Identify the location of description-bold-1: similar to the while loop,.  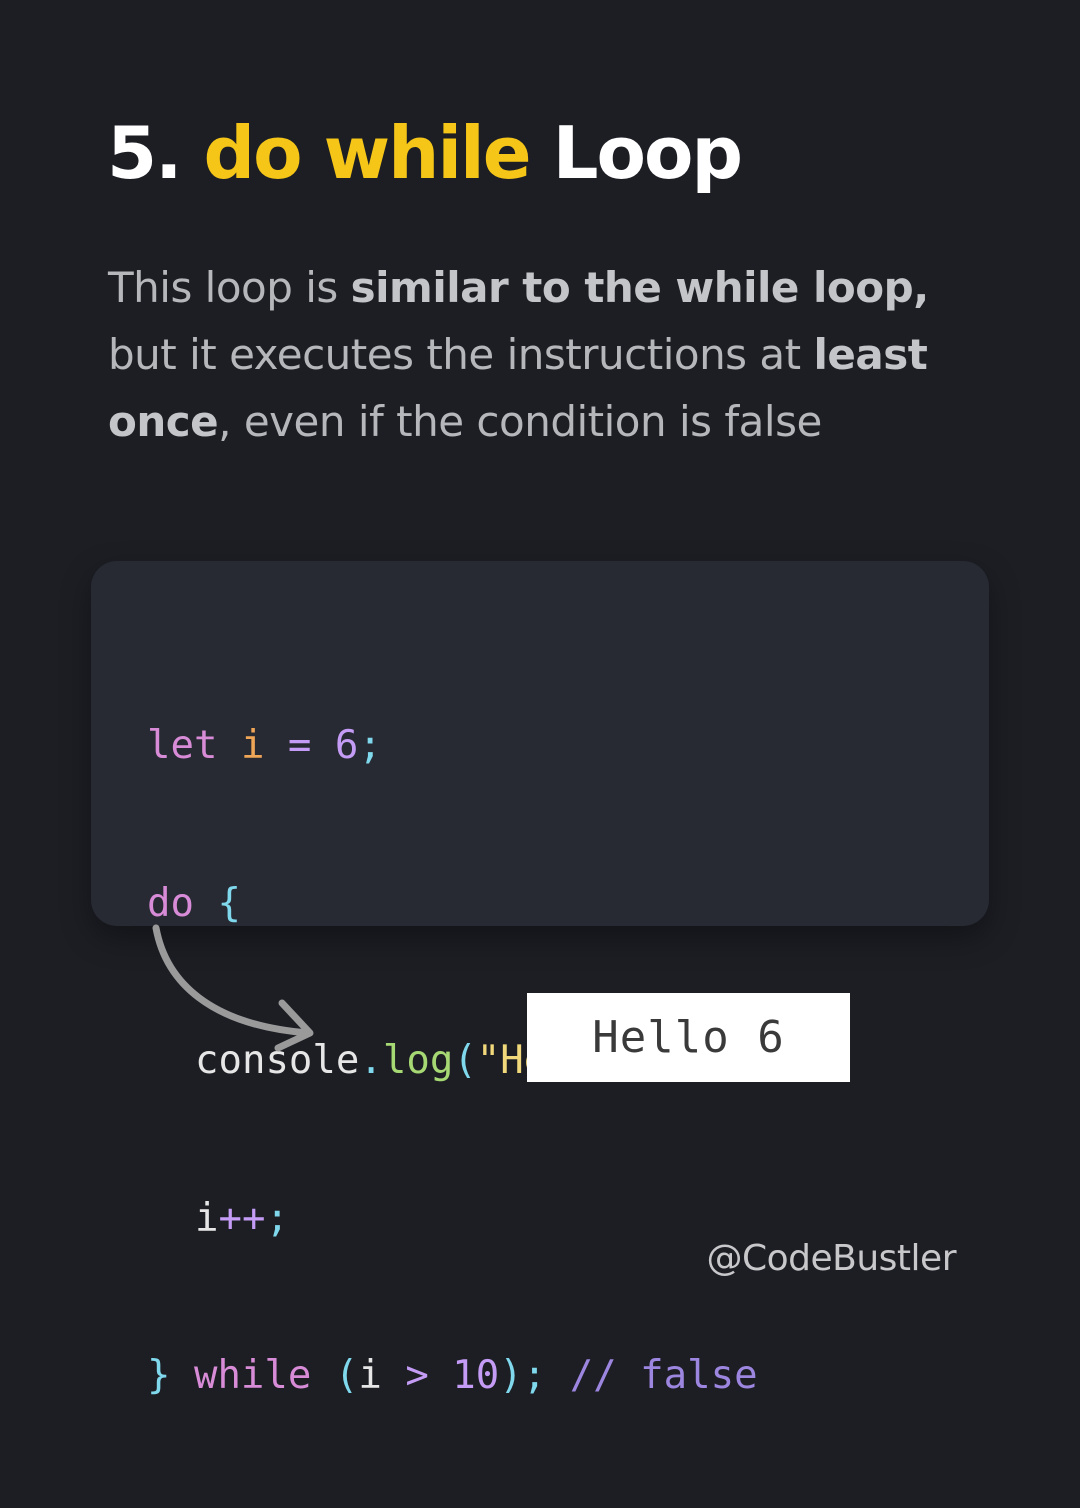
(640, 287).